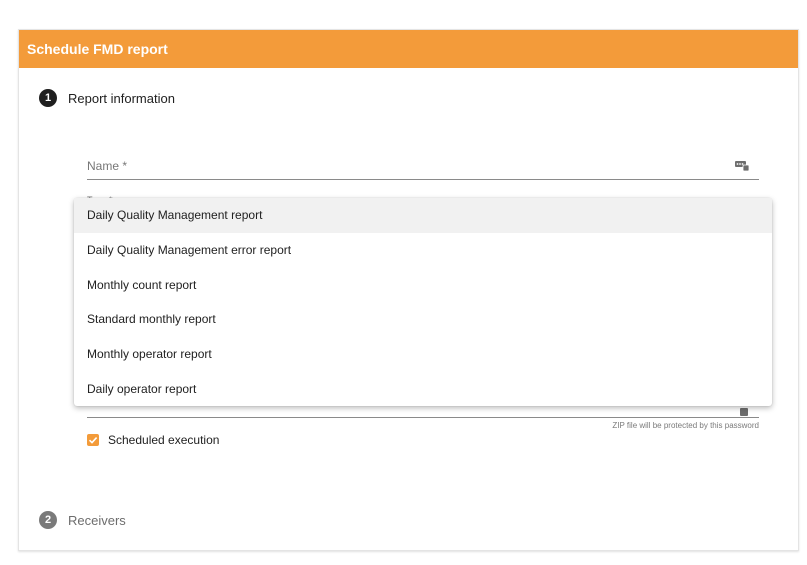 The height and width of the screenshot is (565, 807). What do you see at coordinates (97, 520) in the screenshot?
I see `step-label: Receivers` at bounding box center [97, 520].